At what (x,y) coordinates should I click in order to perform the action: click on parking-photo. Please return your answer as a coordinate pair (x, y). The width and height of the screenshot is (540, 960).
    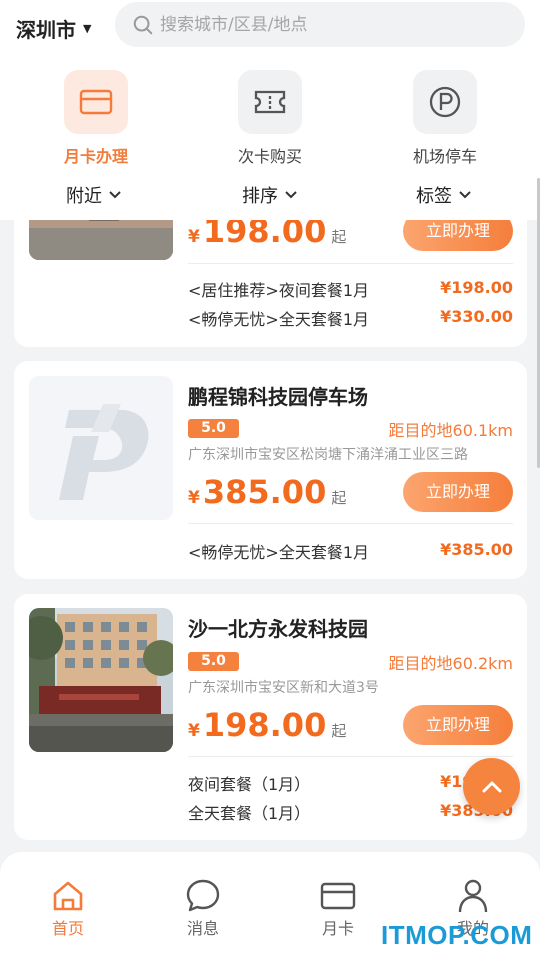
    Looking at the image, I should click on (101, 680).